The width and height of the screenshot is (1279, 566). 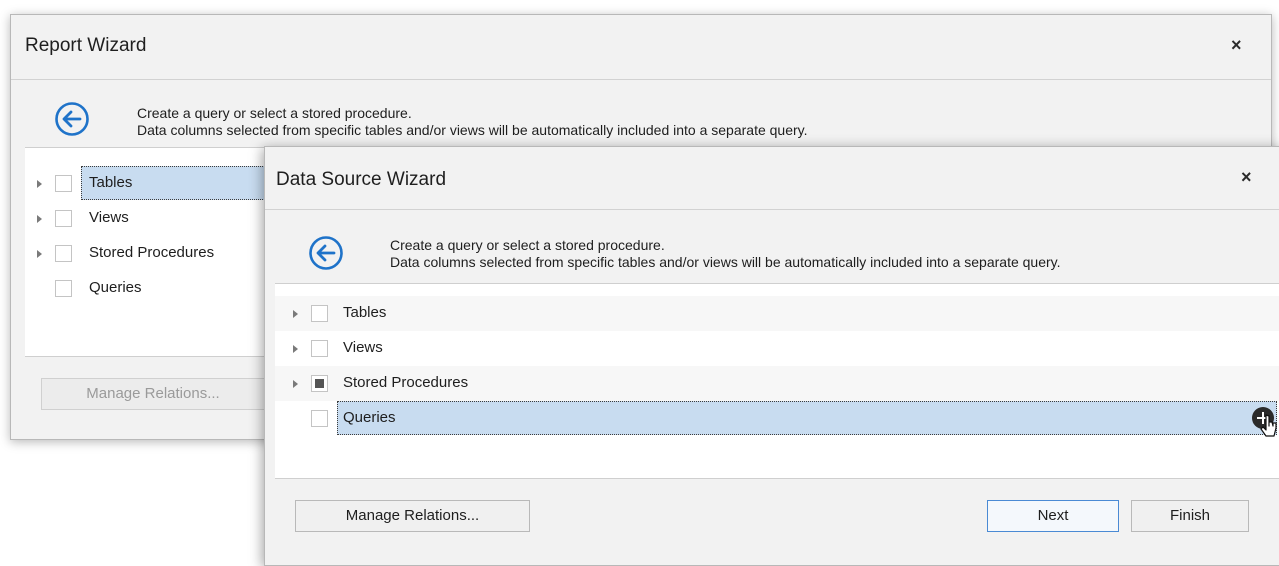 What do you see at coordinates (1268, 425) in the screenshot?
I see `mouse-cursor-icon` at bounding box center [1268, 425].